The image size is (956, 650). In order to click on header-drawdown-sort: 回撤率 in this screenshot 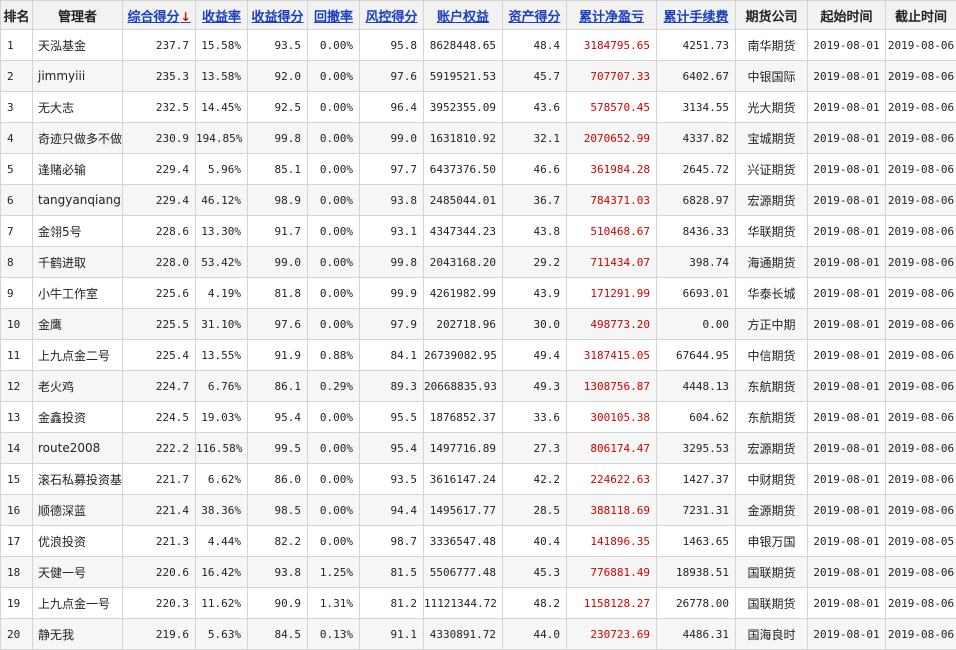, I will do `click(334, 15)`.